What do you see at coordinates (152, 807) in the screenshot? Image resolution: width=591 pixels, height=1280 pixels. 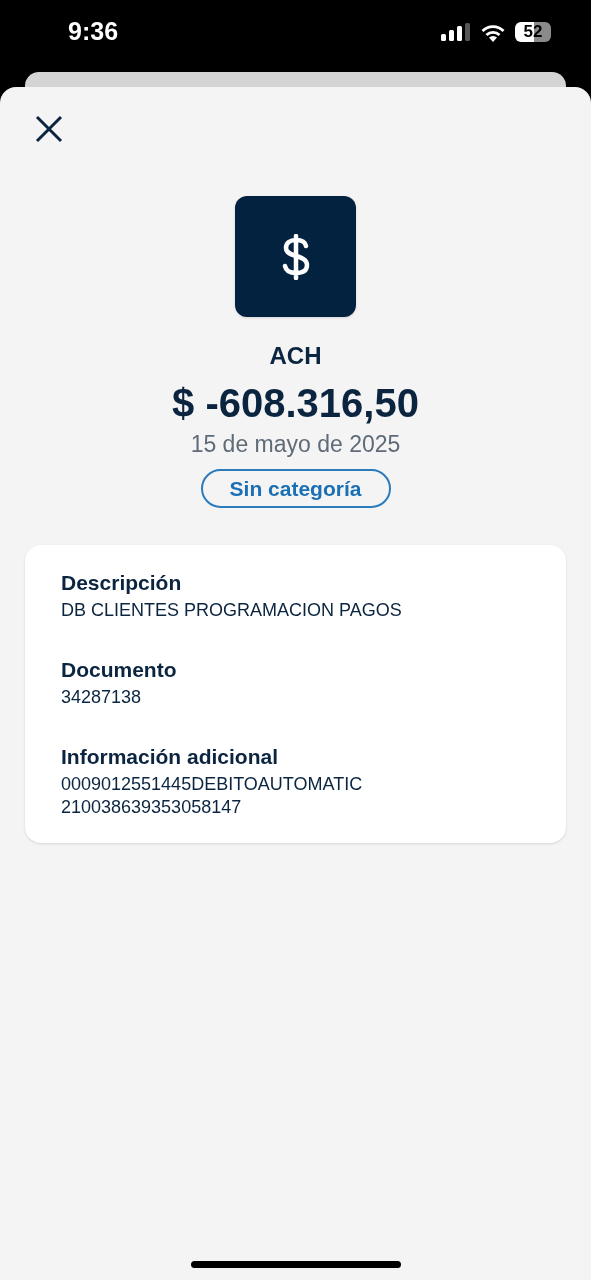 I see `detail-value: 210038639353058147` at bounding box center [152, 807].